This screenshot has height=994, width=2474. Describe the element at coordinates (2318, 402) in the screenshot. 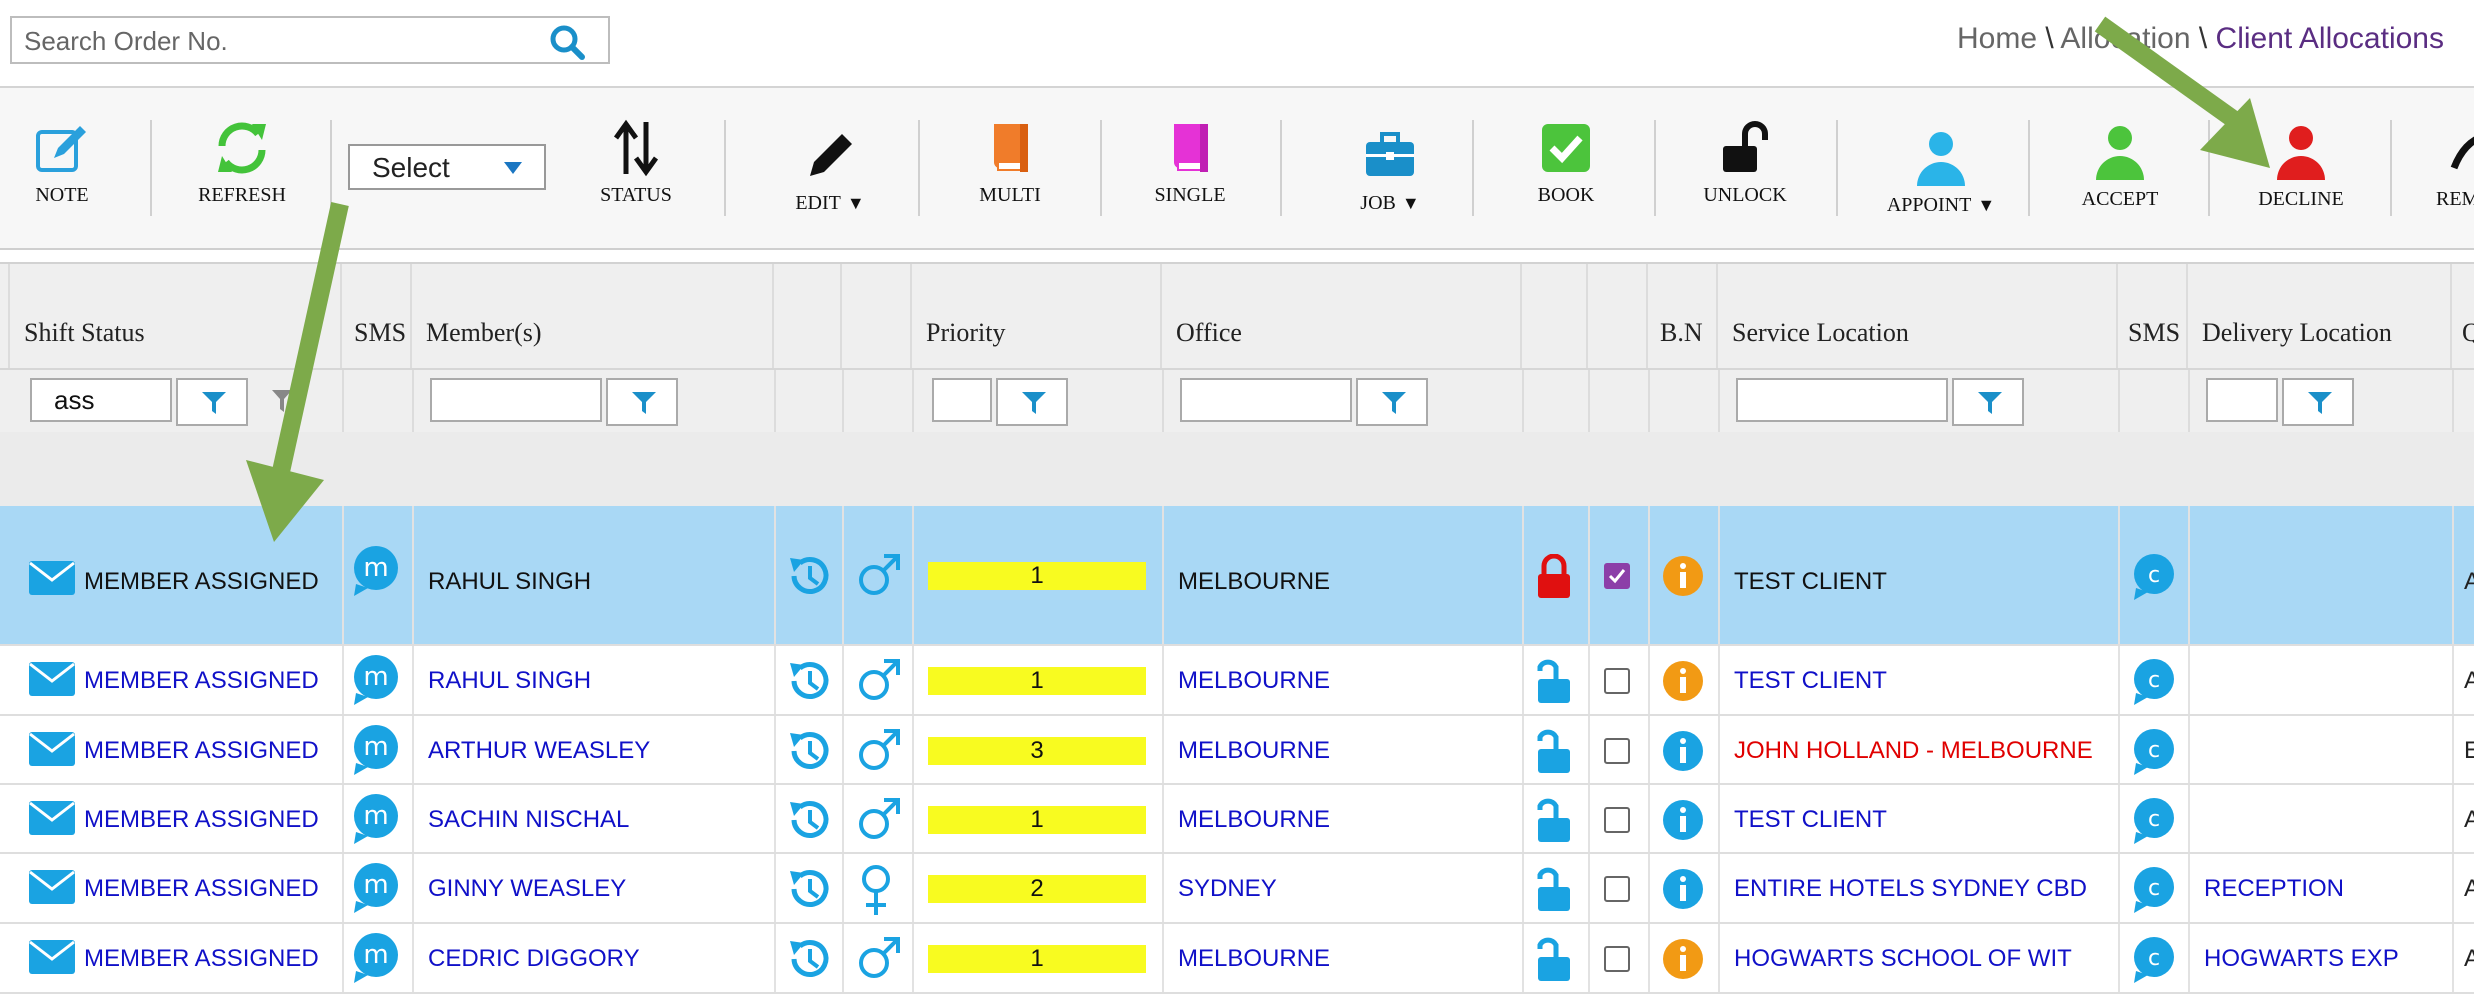

I see `delivery-location-filter-button` at that location.